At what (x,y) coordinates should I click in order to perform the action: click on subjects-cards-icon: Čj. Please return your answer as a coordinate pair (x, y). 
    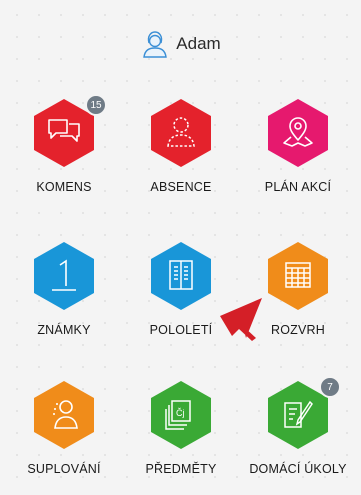
    Looking at the image, I should click on (178, 415).